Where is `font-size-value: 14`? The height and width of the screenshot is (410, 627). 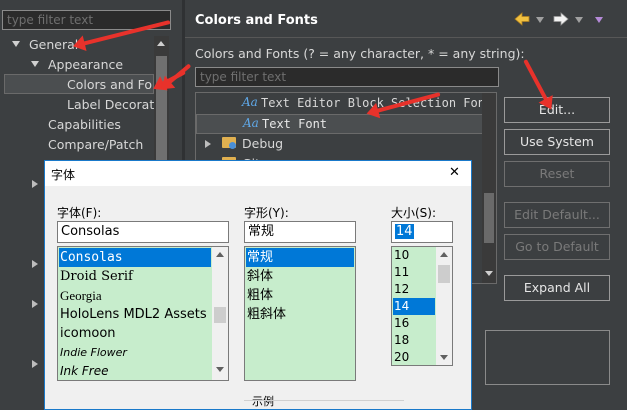
font-size-value: 14 is located at coordinates (404, 231).